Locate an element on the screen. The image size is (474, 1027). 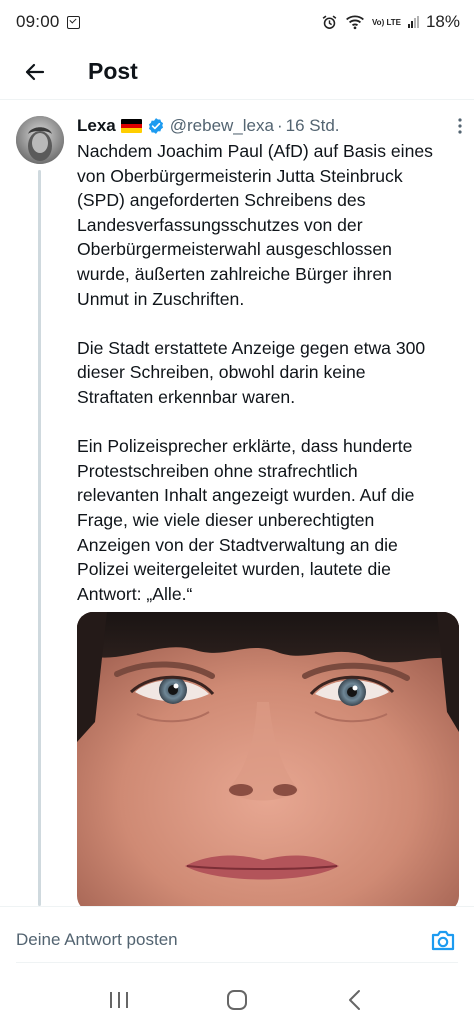
more-options-button is located at coordinates (460, 126).